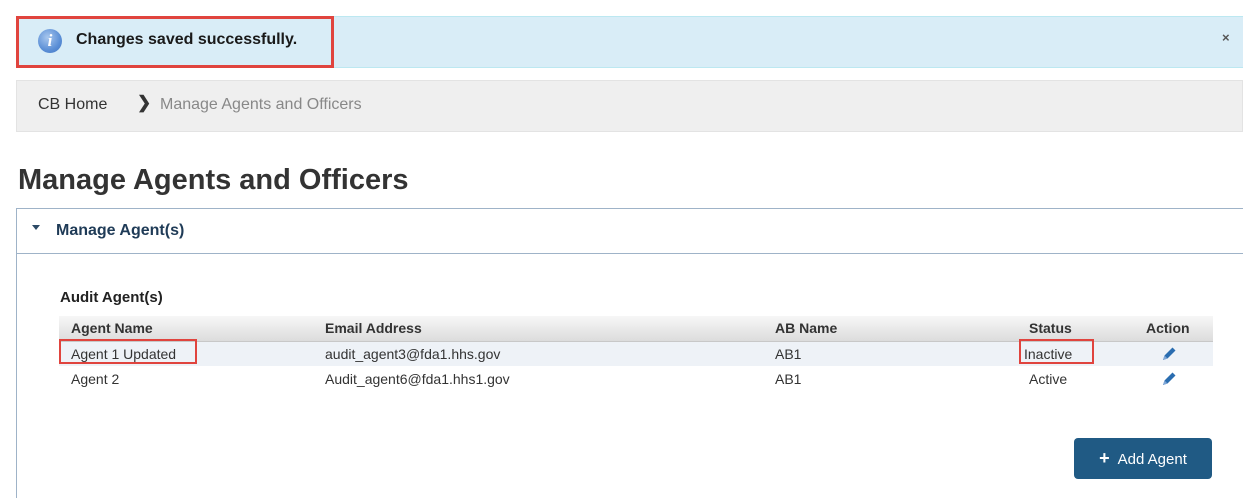 This screenshot has width=1243, height=498. What do you see at coordinates (36, 227) in the screenshot?
I see `caret-down-icon` at bounding box center [36, 227].